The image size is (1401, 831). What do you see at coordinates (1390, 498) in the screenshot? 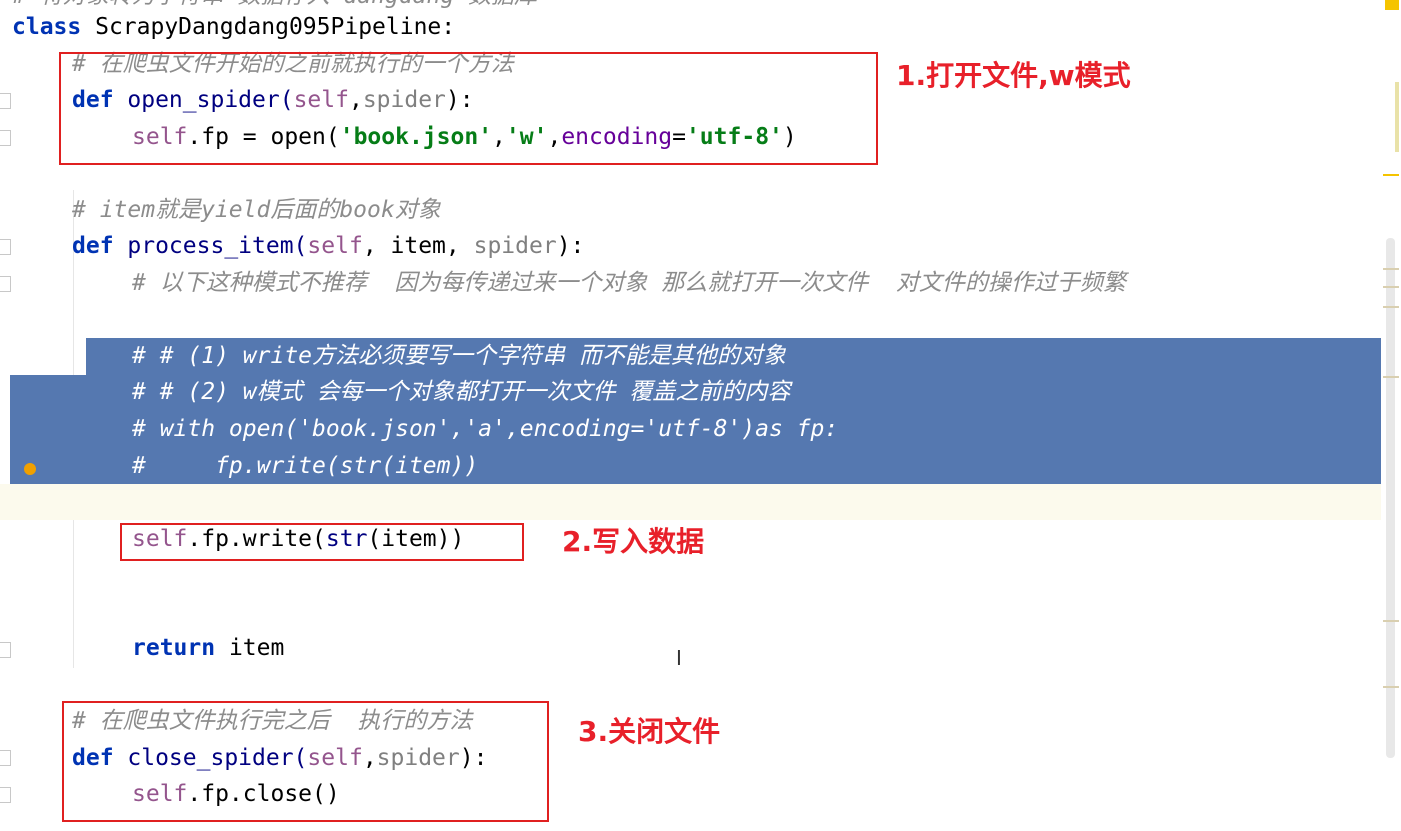
I see `scrollbar-thumb` at bounding box center [1390, 498].